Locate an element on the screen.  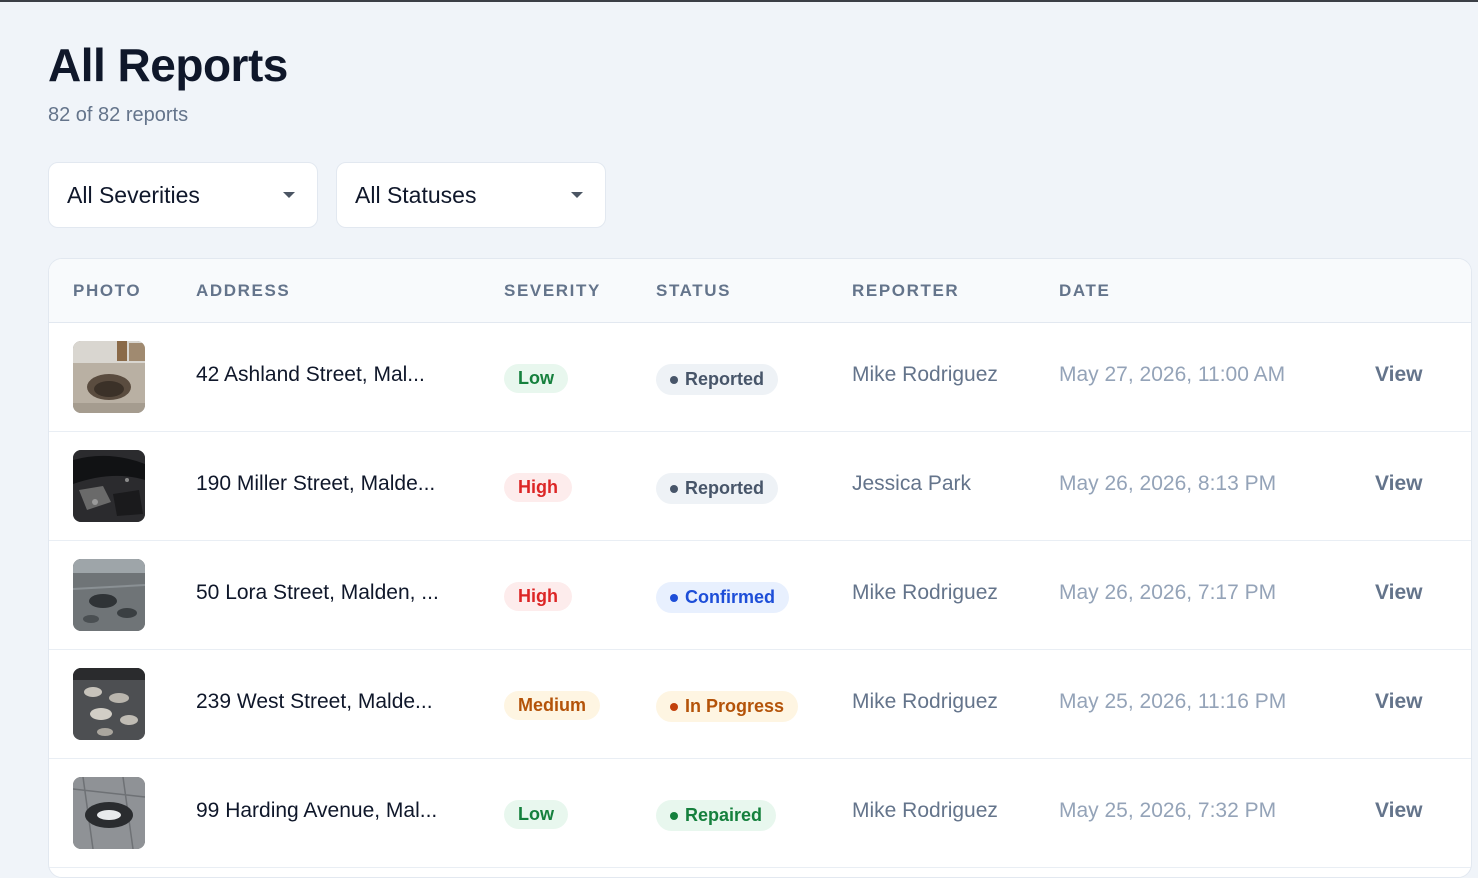
header-address: ADDRESS is located at coordinates (243, 290).